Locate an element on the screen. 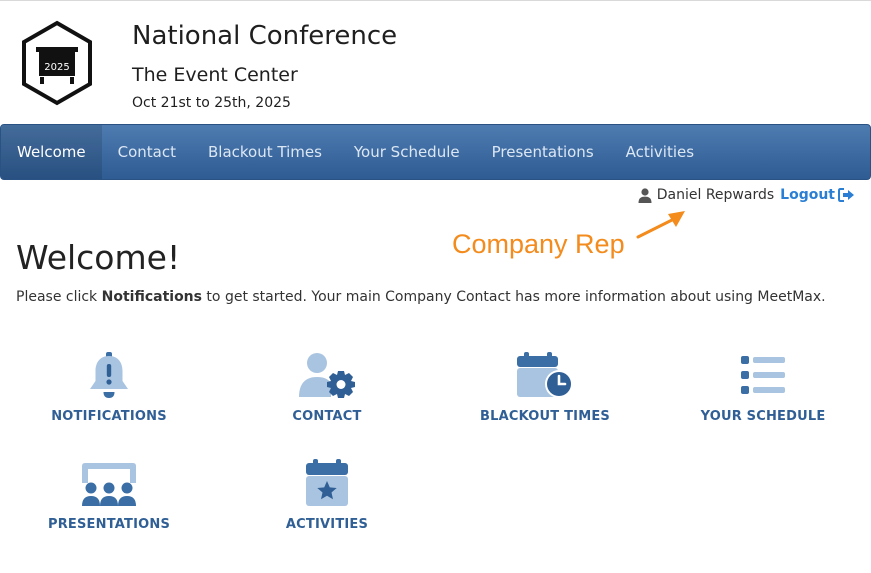 This screenshot has height=573, width=871. nav-presentations: Presentations is located at coordinates (543, 152).